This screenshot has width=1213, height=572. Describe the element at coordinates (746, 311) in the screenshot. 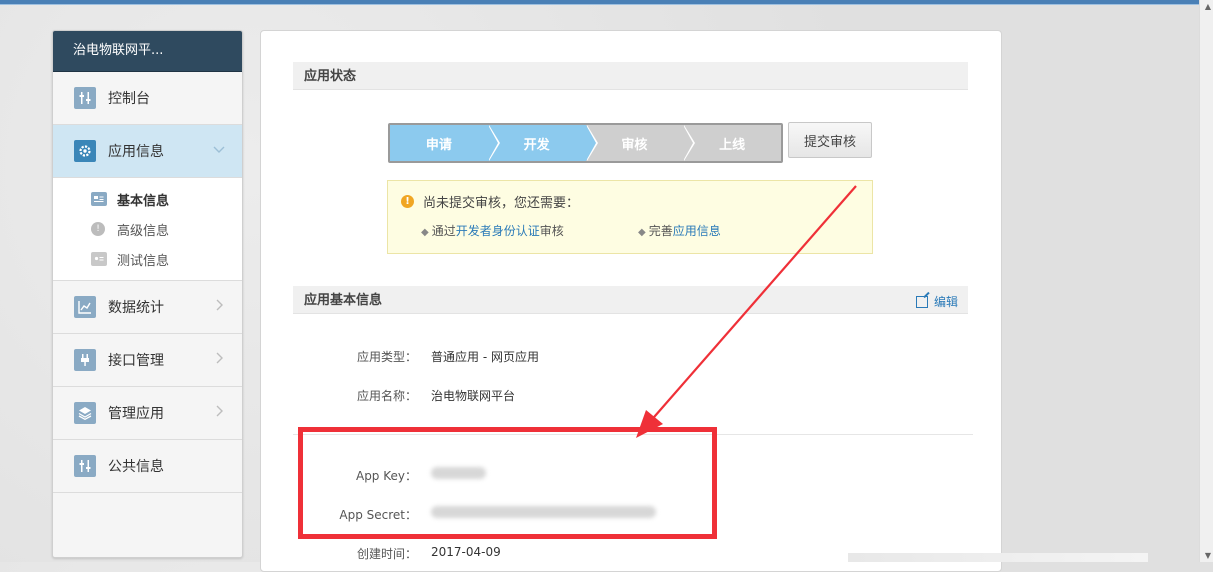

I see `annotation-arrow` at that location.